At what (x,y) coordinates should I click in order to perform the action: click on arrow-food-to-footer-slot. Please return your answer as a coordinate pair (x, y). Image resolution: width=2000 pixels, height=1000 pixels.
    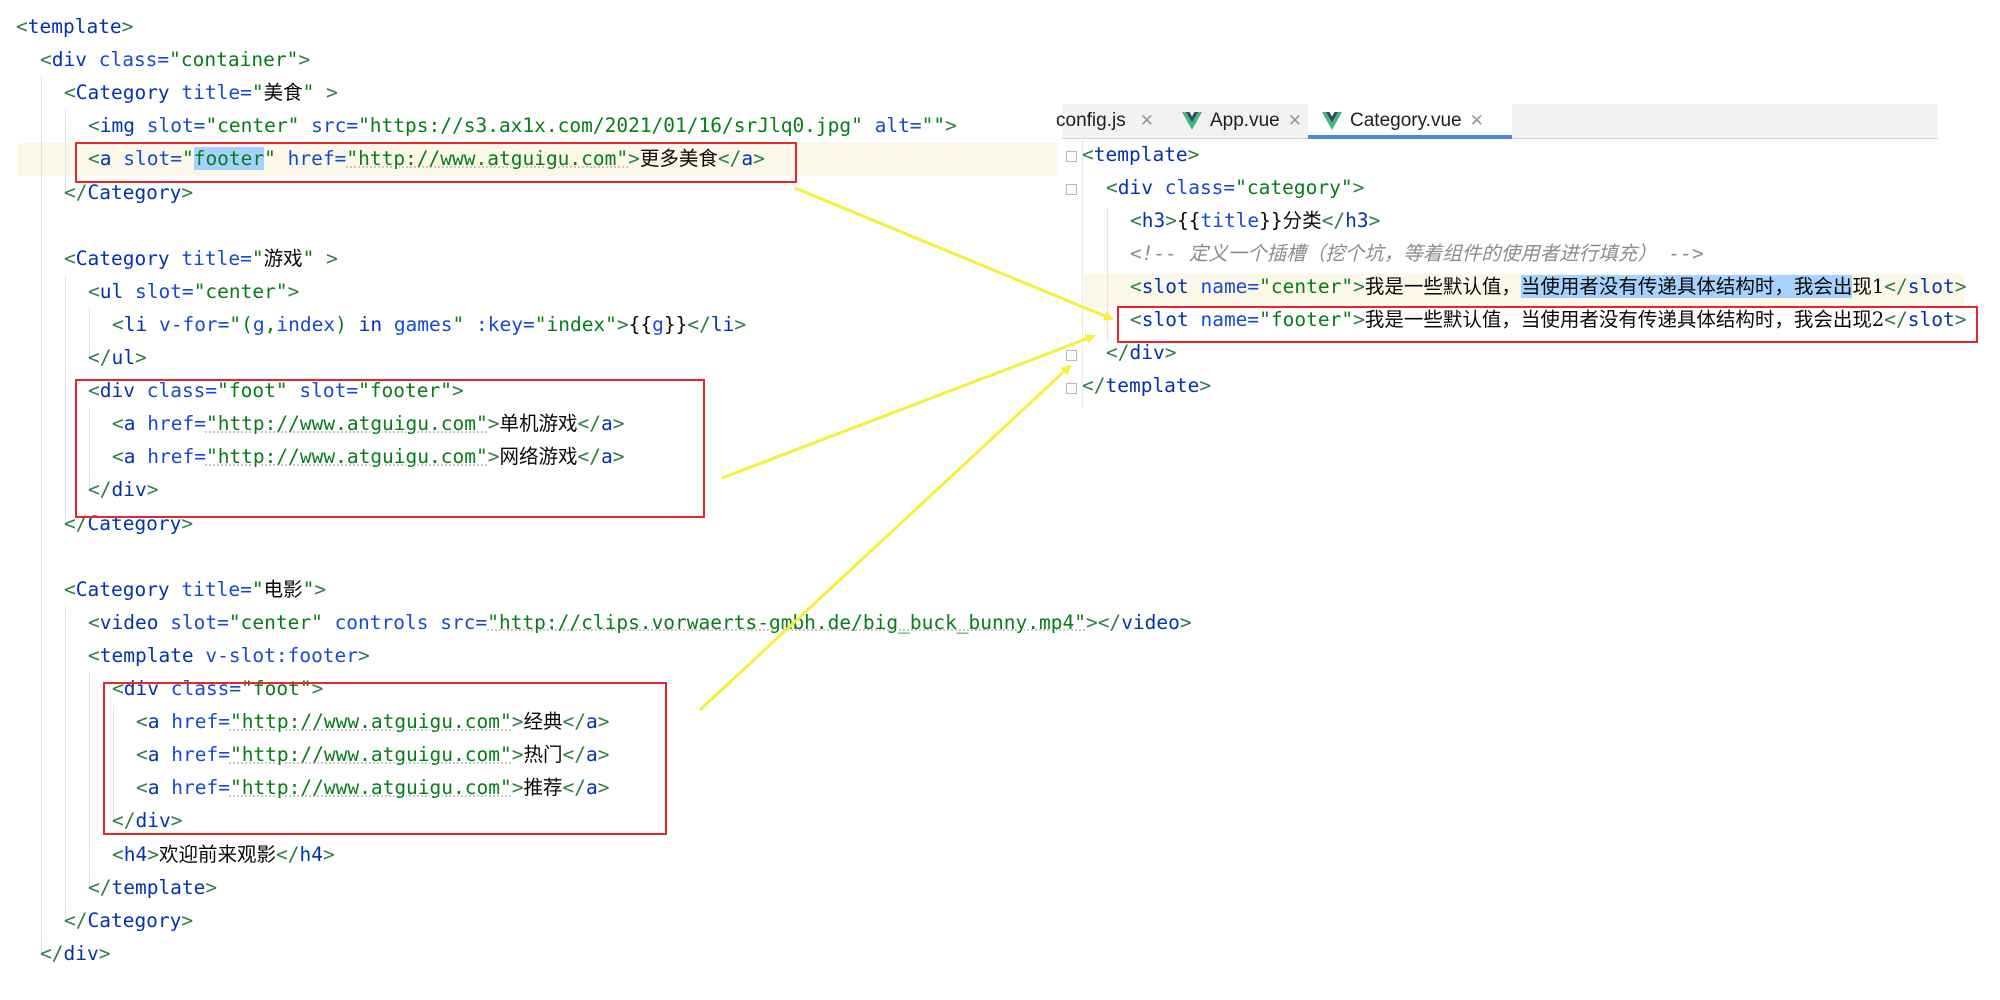
    Looking at the image, I should click on (954, 253).